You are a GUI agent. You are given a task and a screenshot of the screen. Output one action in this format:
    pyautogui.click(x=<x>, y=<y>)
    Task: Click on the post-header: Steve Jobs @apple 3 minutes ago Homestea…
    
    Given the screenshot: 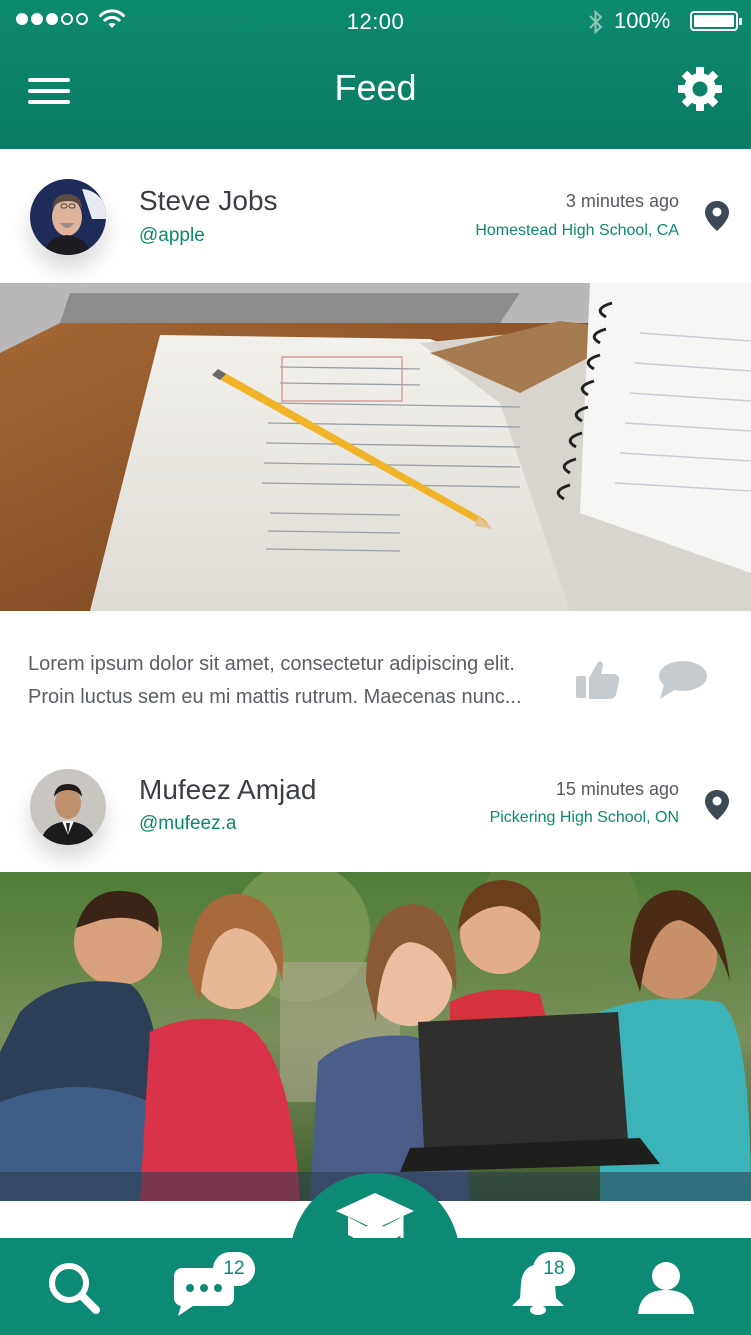 What is the action you would take?
    pyautogui.click(x=375, y=216)
    